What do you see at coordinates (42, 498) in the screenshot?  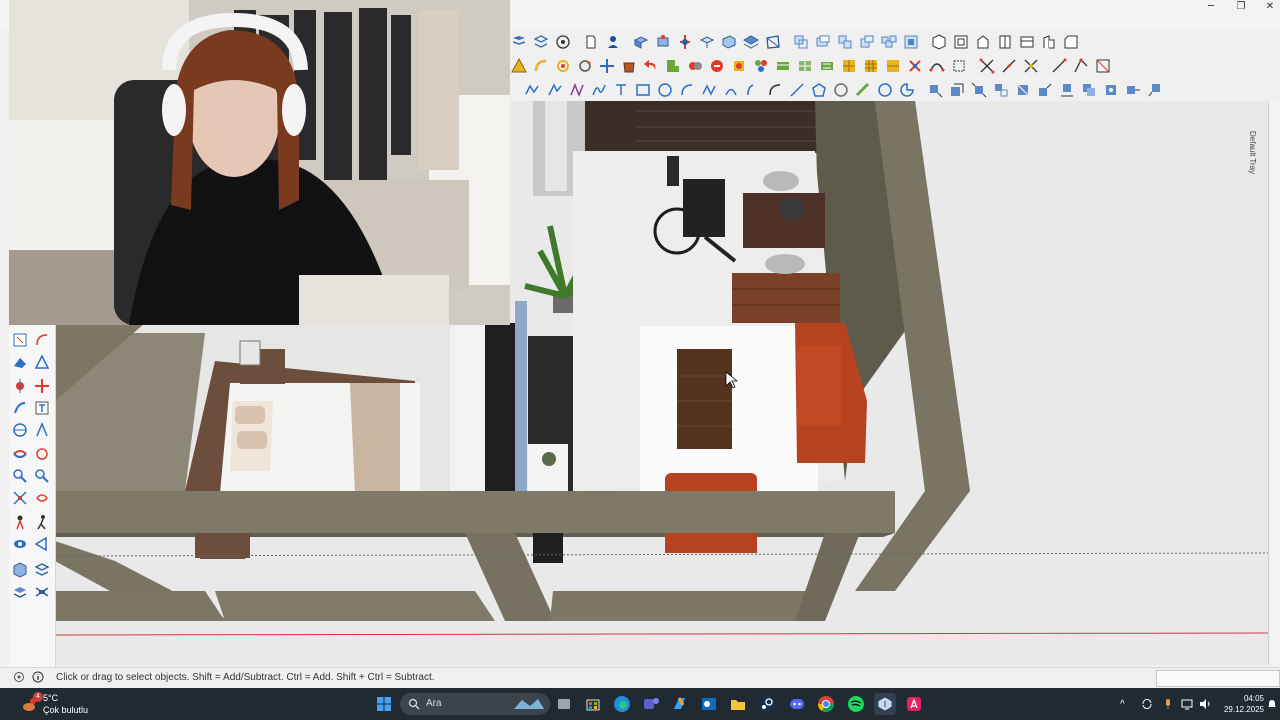 I see `previous-view-icon` at bounding box center [42, 498].